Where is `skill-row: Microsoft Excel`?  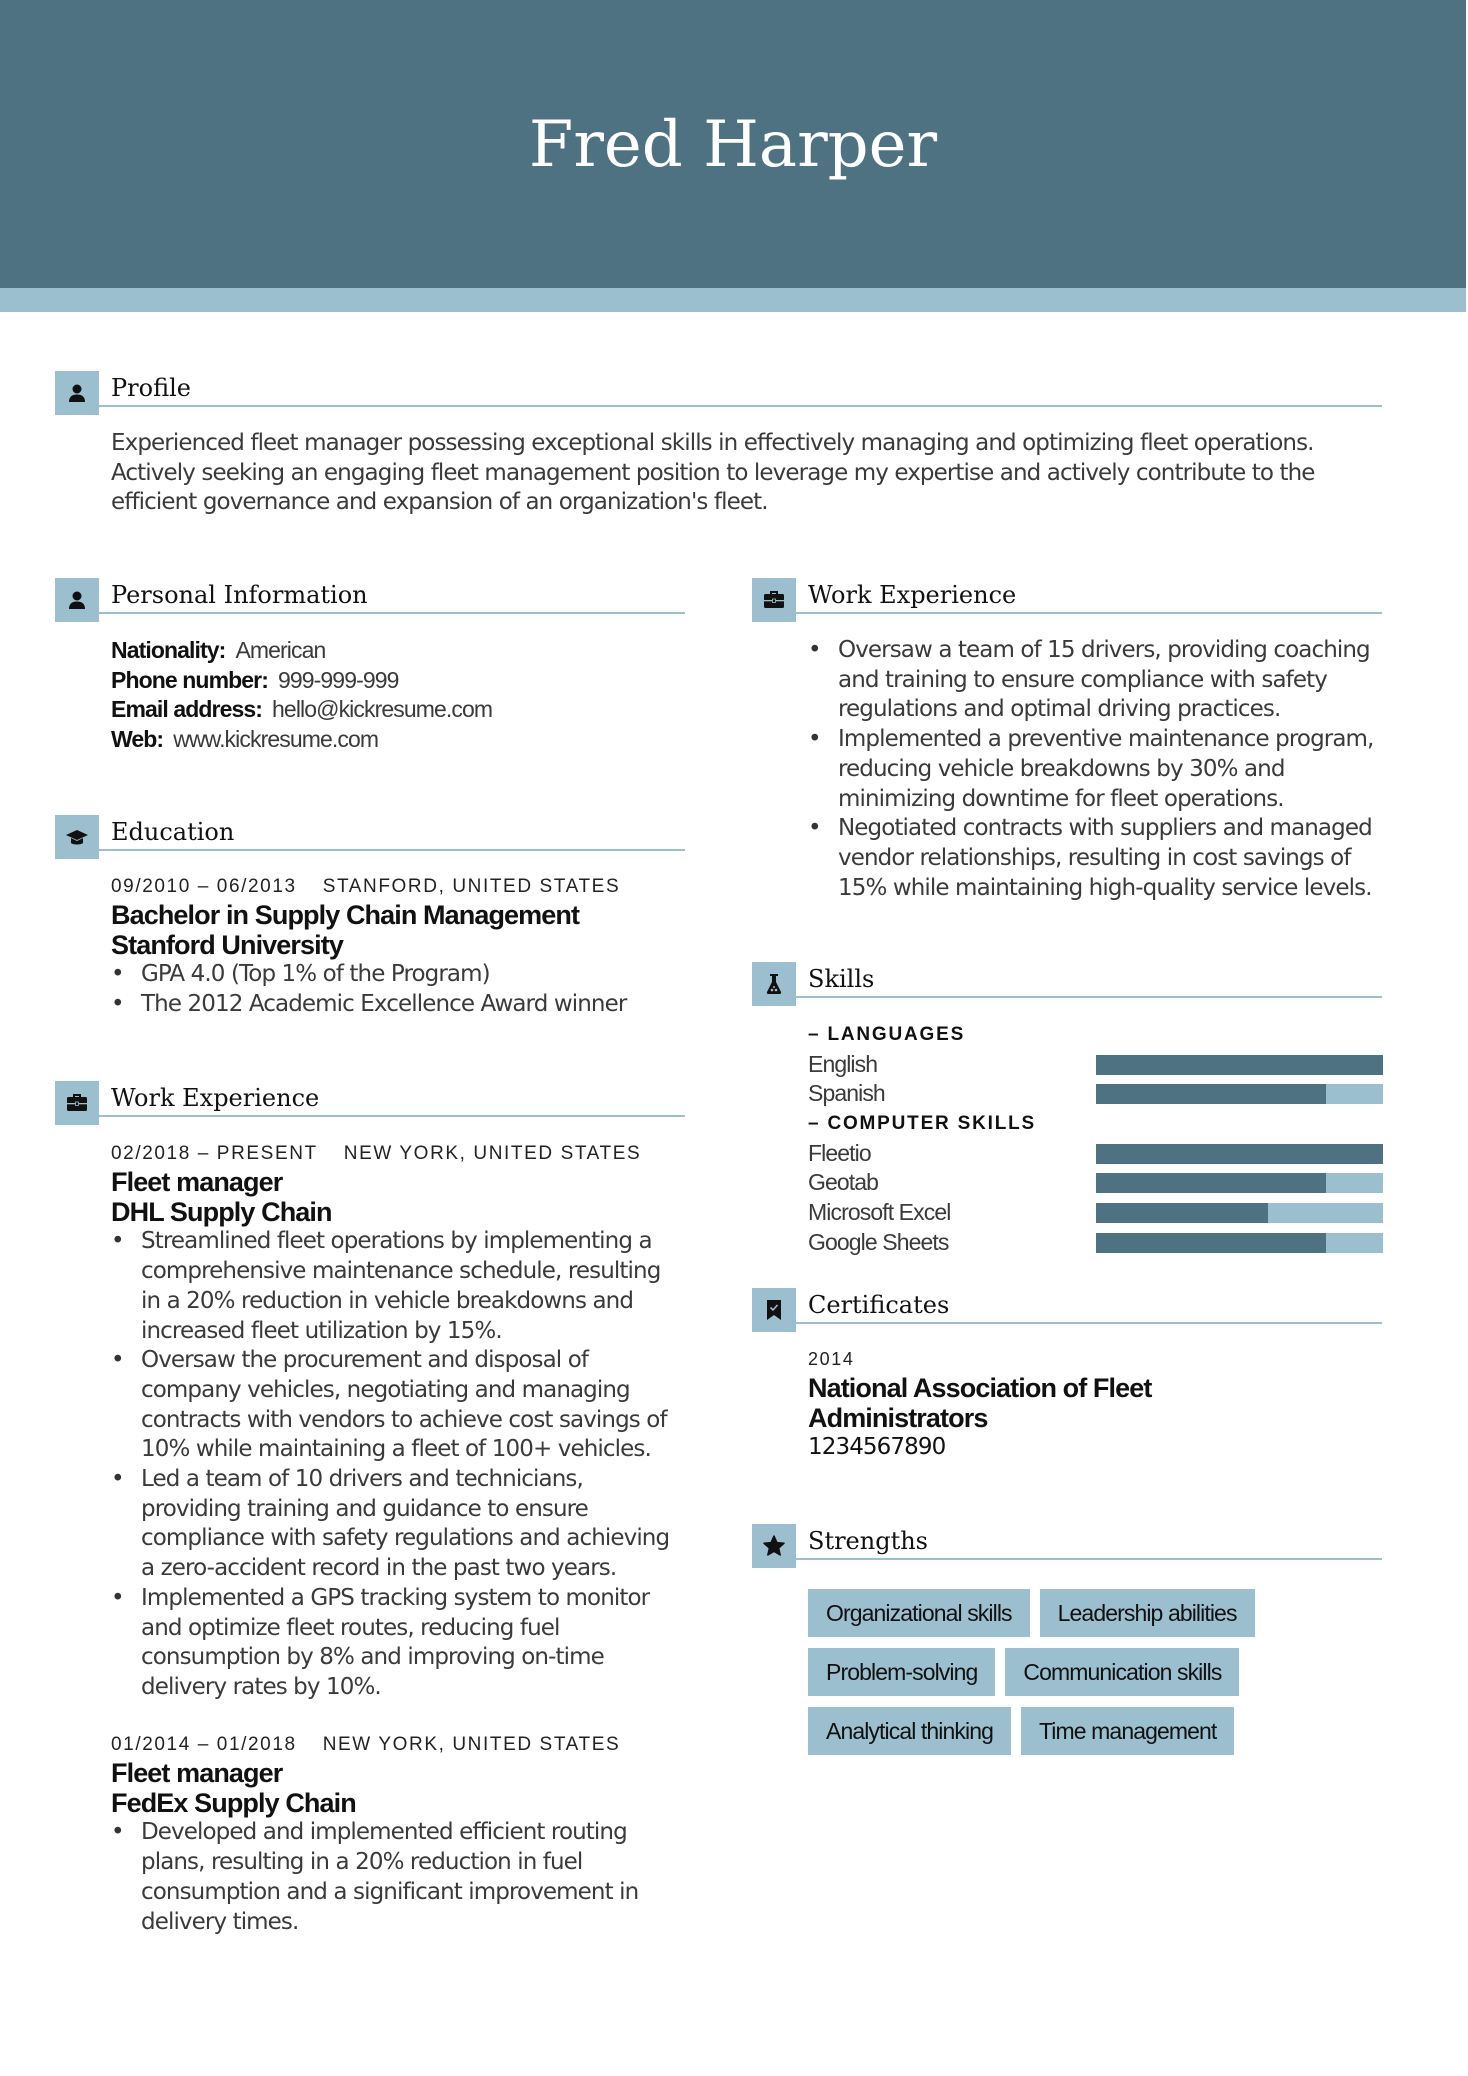
skill-row: Microsoft Excel is located at coordinates (1095, 1213).